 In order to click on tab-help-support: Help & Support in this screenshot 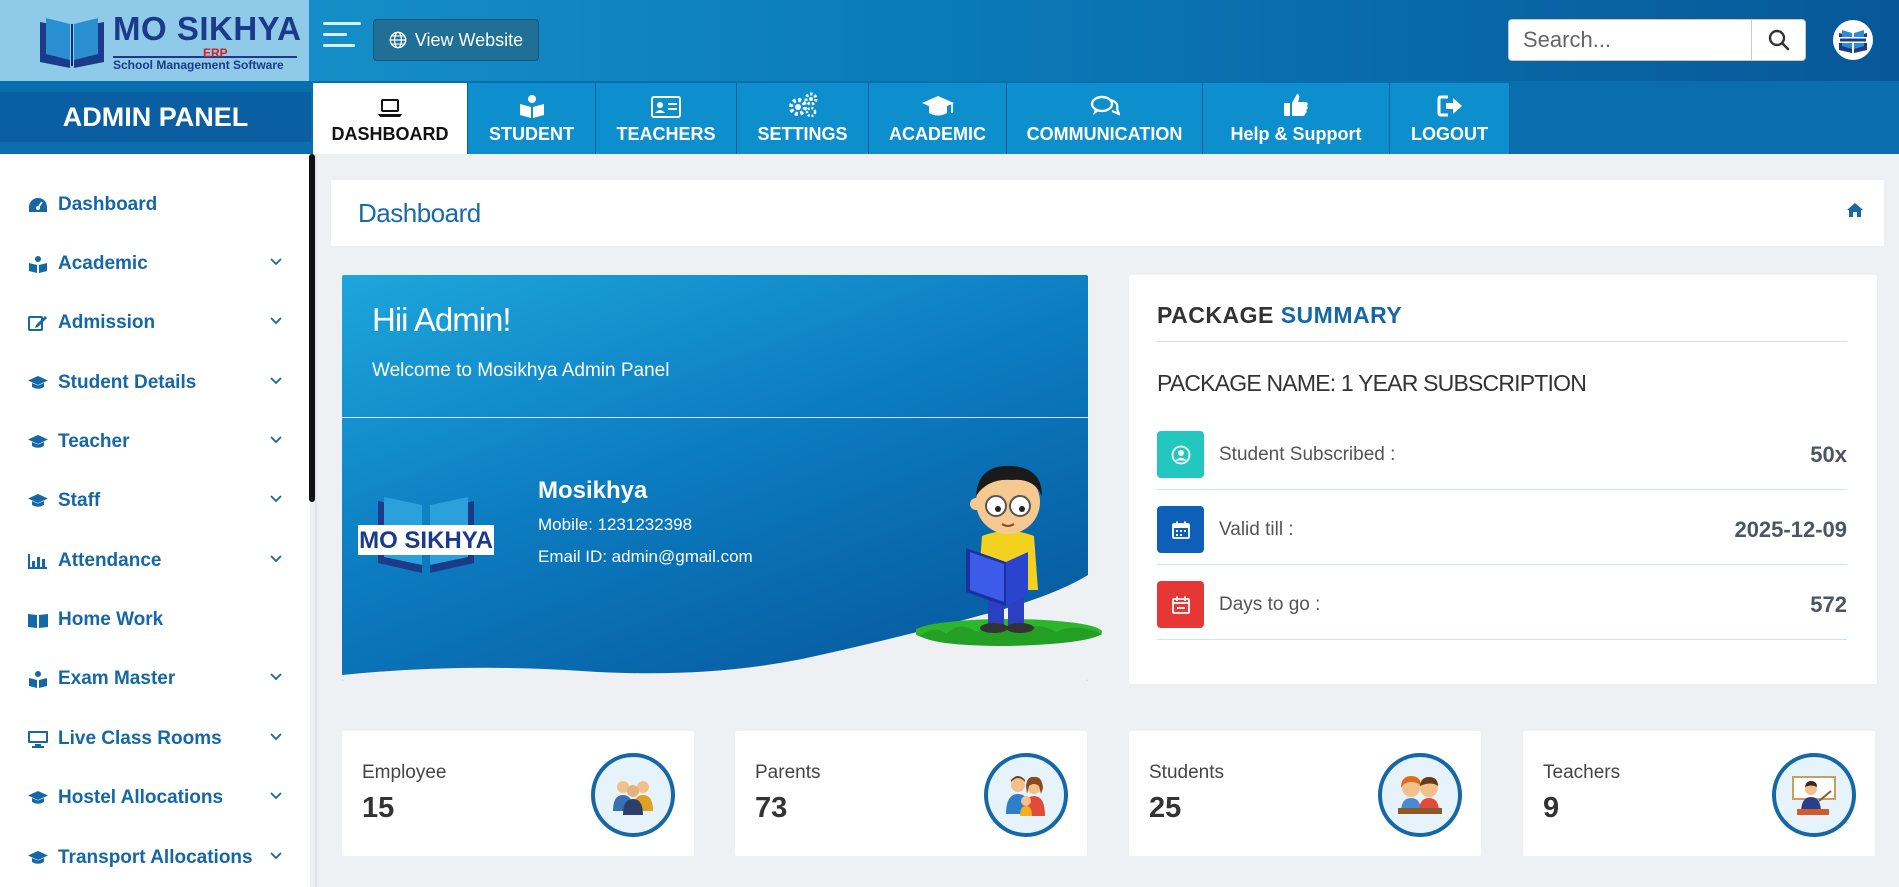, I will do `click(1296, 118)`.